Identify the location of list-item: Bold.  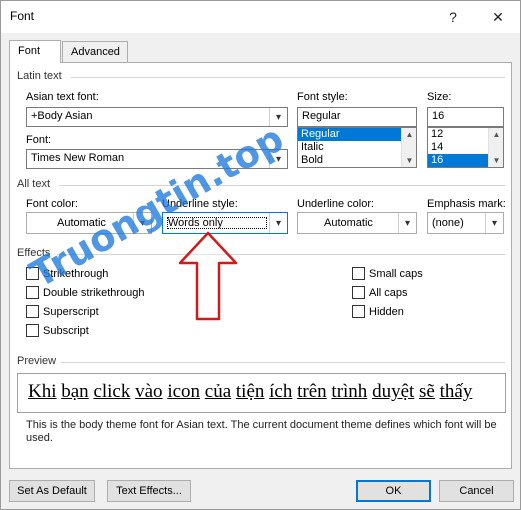
(357, 160).